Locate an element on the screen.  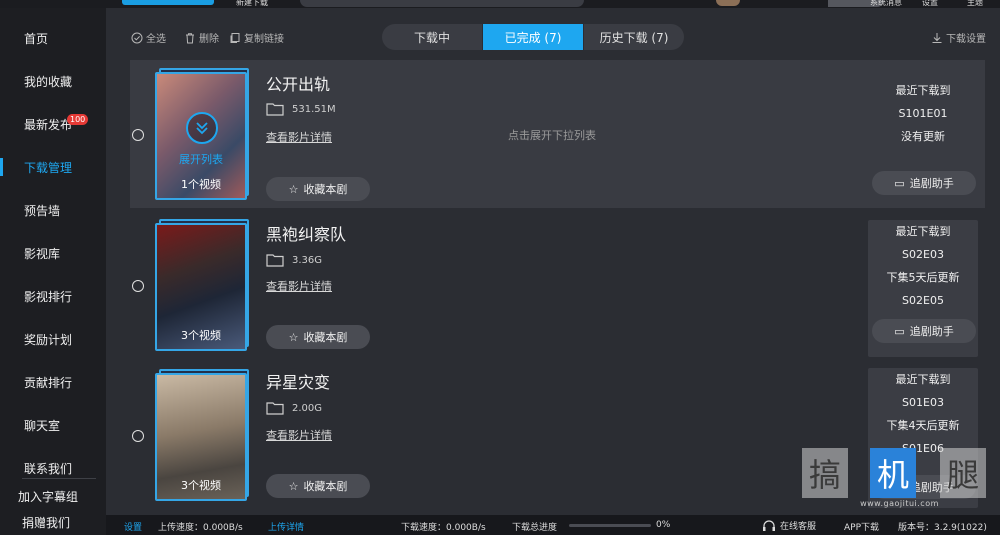
sidebar-item-downloads: 下载管理 is located at coordinates (48, 167).